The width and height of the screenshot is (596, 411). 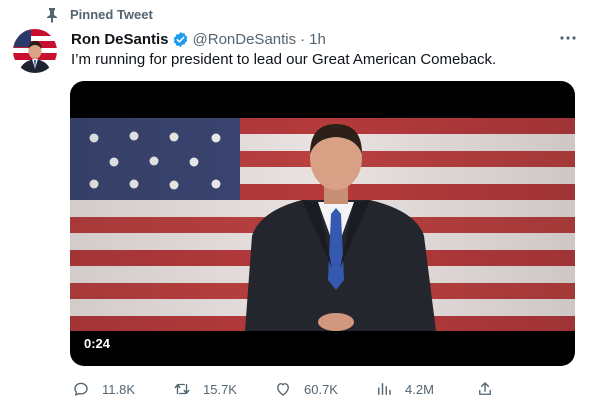 I want to click on pinned-indicator: Pinned Tweet, so click(x=98, y=15).